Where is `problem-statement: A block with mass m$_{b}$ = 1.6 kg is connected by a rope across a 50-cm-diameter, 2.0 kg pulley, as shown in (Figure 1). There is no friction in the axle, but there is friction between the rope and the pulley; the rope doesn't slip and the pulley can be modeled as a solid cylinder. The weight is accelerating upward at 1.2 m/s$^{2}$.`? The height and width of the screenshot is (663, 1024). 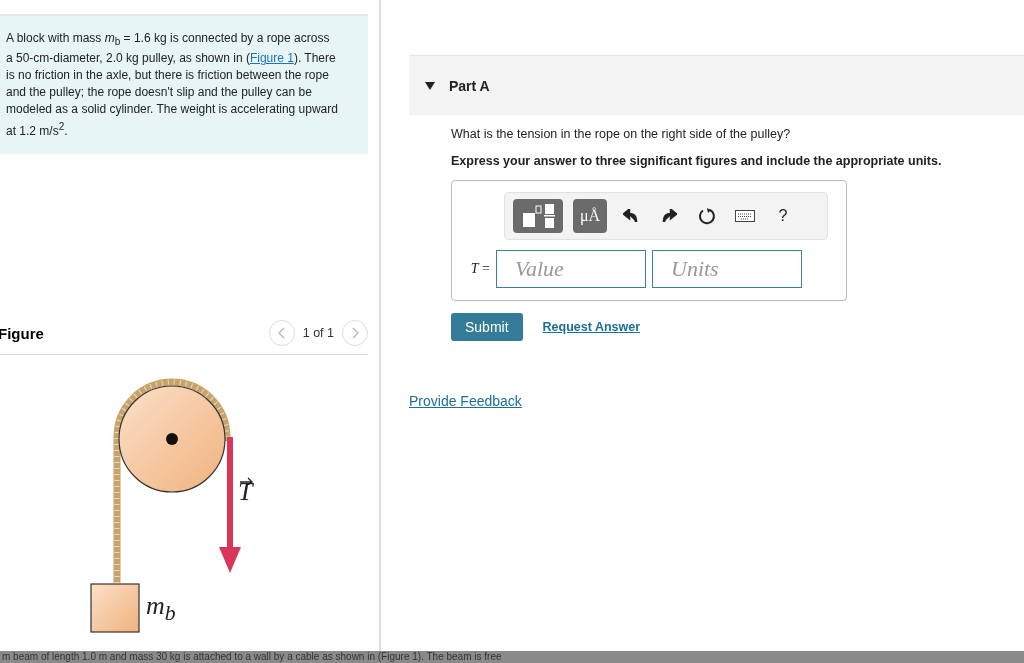
problem-statement: A block with mass m$_{b}$ = 1.6 kg is connected by a rope across a 50-cm-diameter, 2.0 kg pulley, as shown in (Figure 1). There is no friction in the axle, but there is friction between the rope and the pulley; the rope doesn't slip and the pulley can be modeled as a solid cylinder. The weight is accelerating upward at 1.2 m/s$^{2}$. is located at coordinates (184, 84).